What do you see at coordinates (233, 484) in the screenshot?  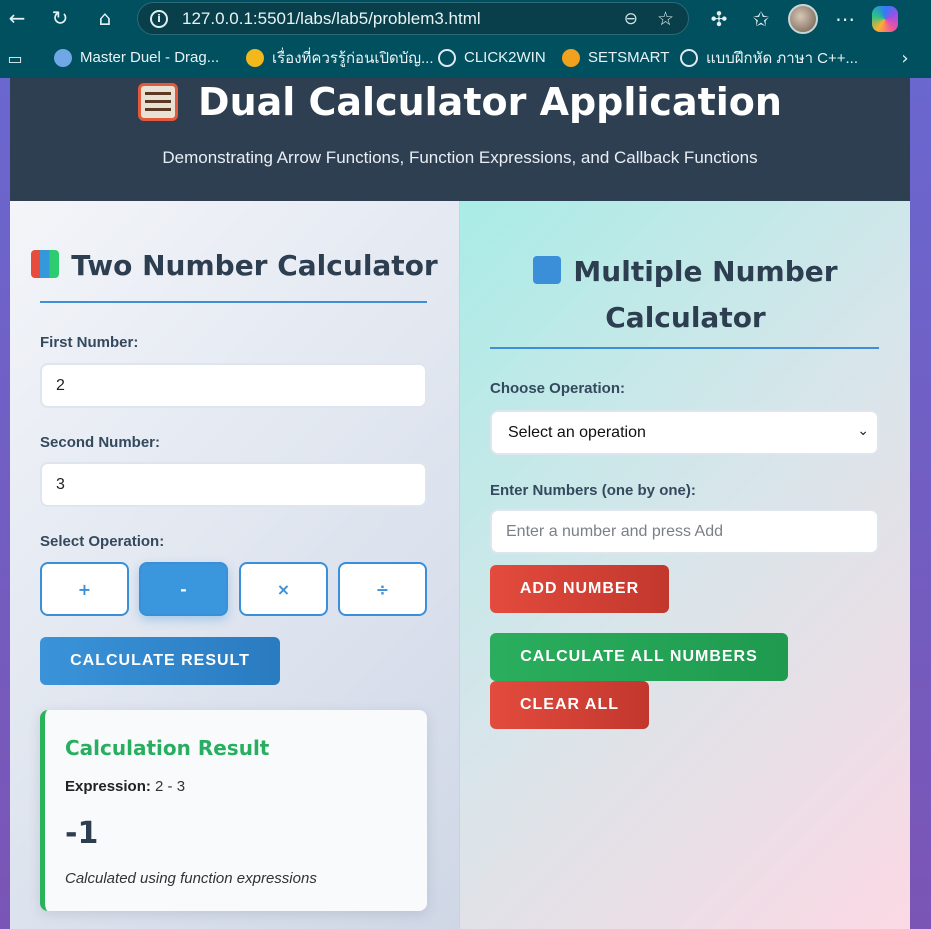 I see `second-number-input: 3` at bounding box center [233, 484].